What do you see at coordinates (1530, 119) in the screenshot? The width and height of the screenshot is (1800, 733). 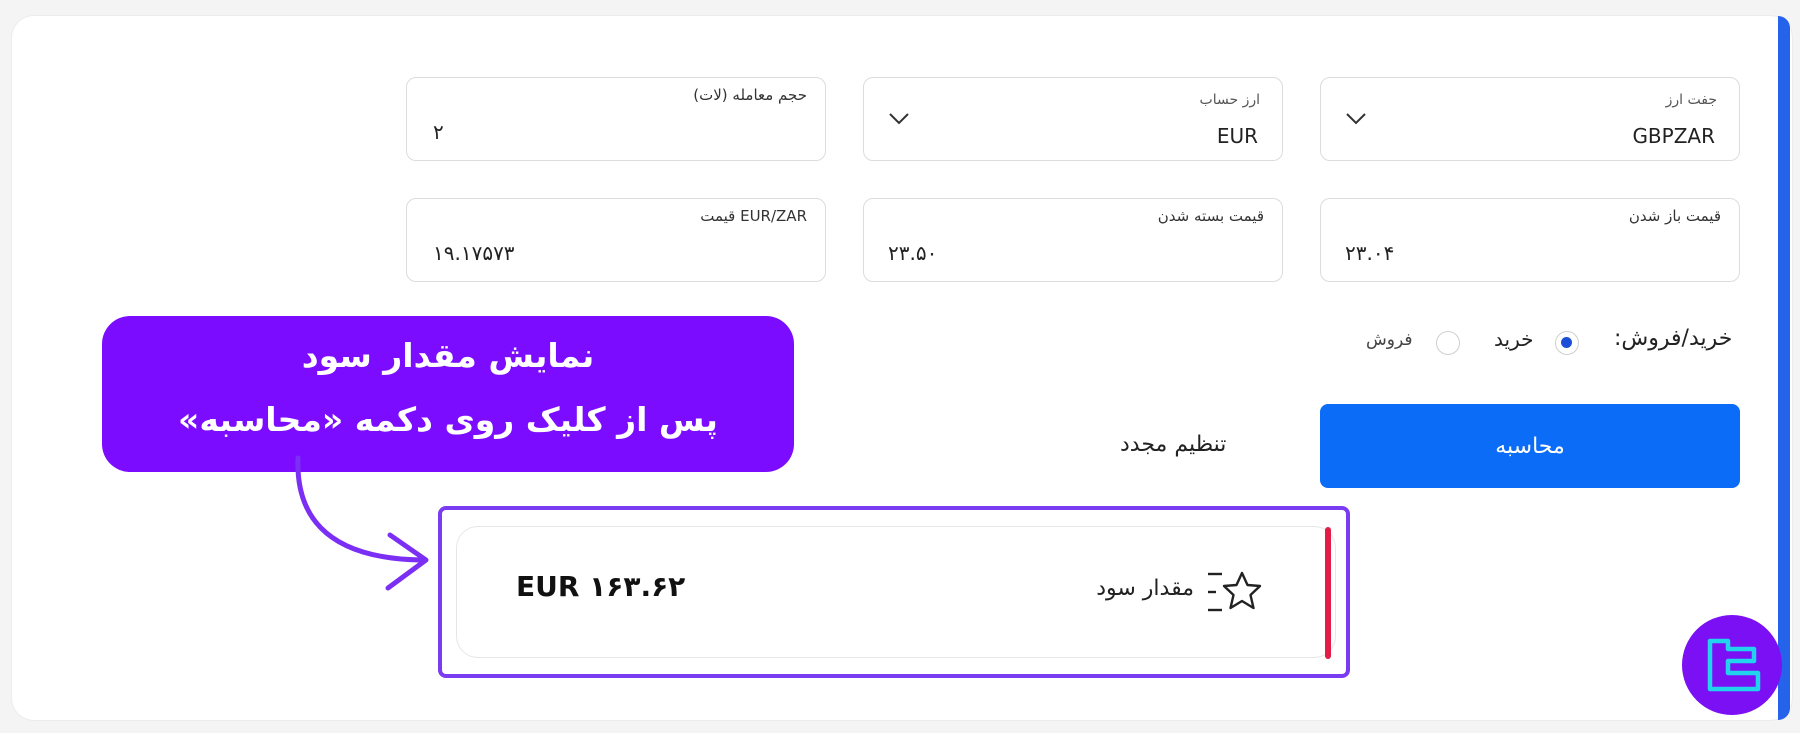 I see `currency-pair-select: جفت ارز GBPZAR` at bounding box center [1530, 119].